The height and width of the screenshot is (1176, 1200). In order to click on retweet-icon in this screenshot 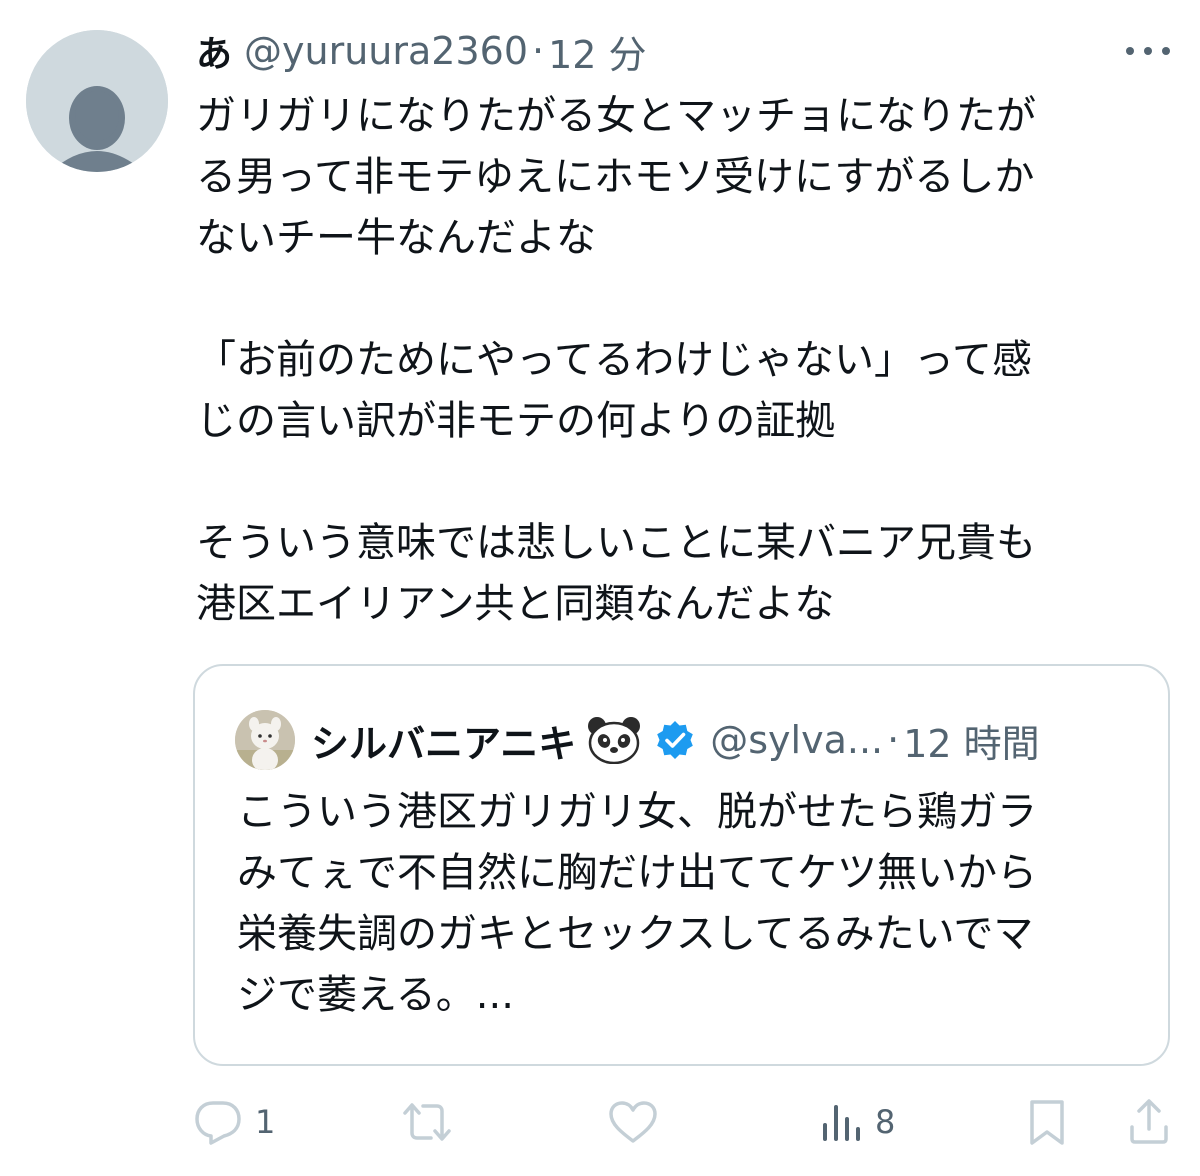, I will do `click(427, 1122)`.